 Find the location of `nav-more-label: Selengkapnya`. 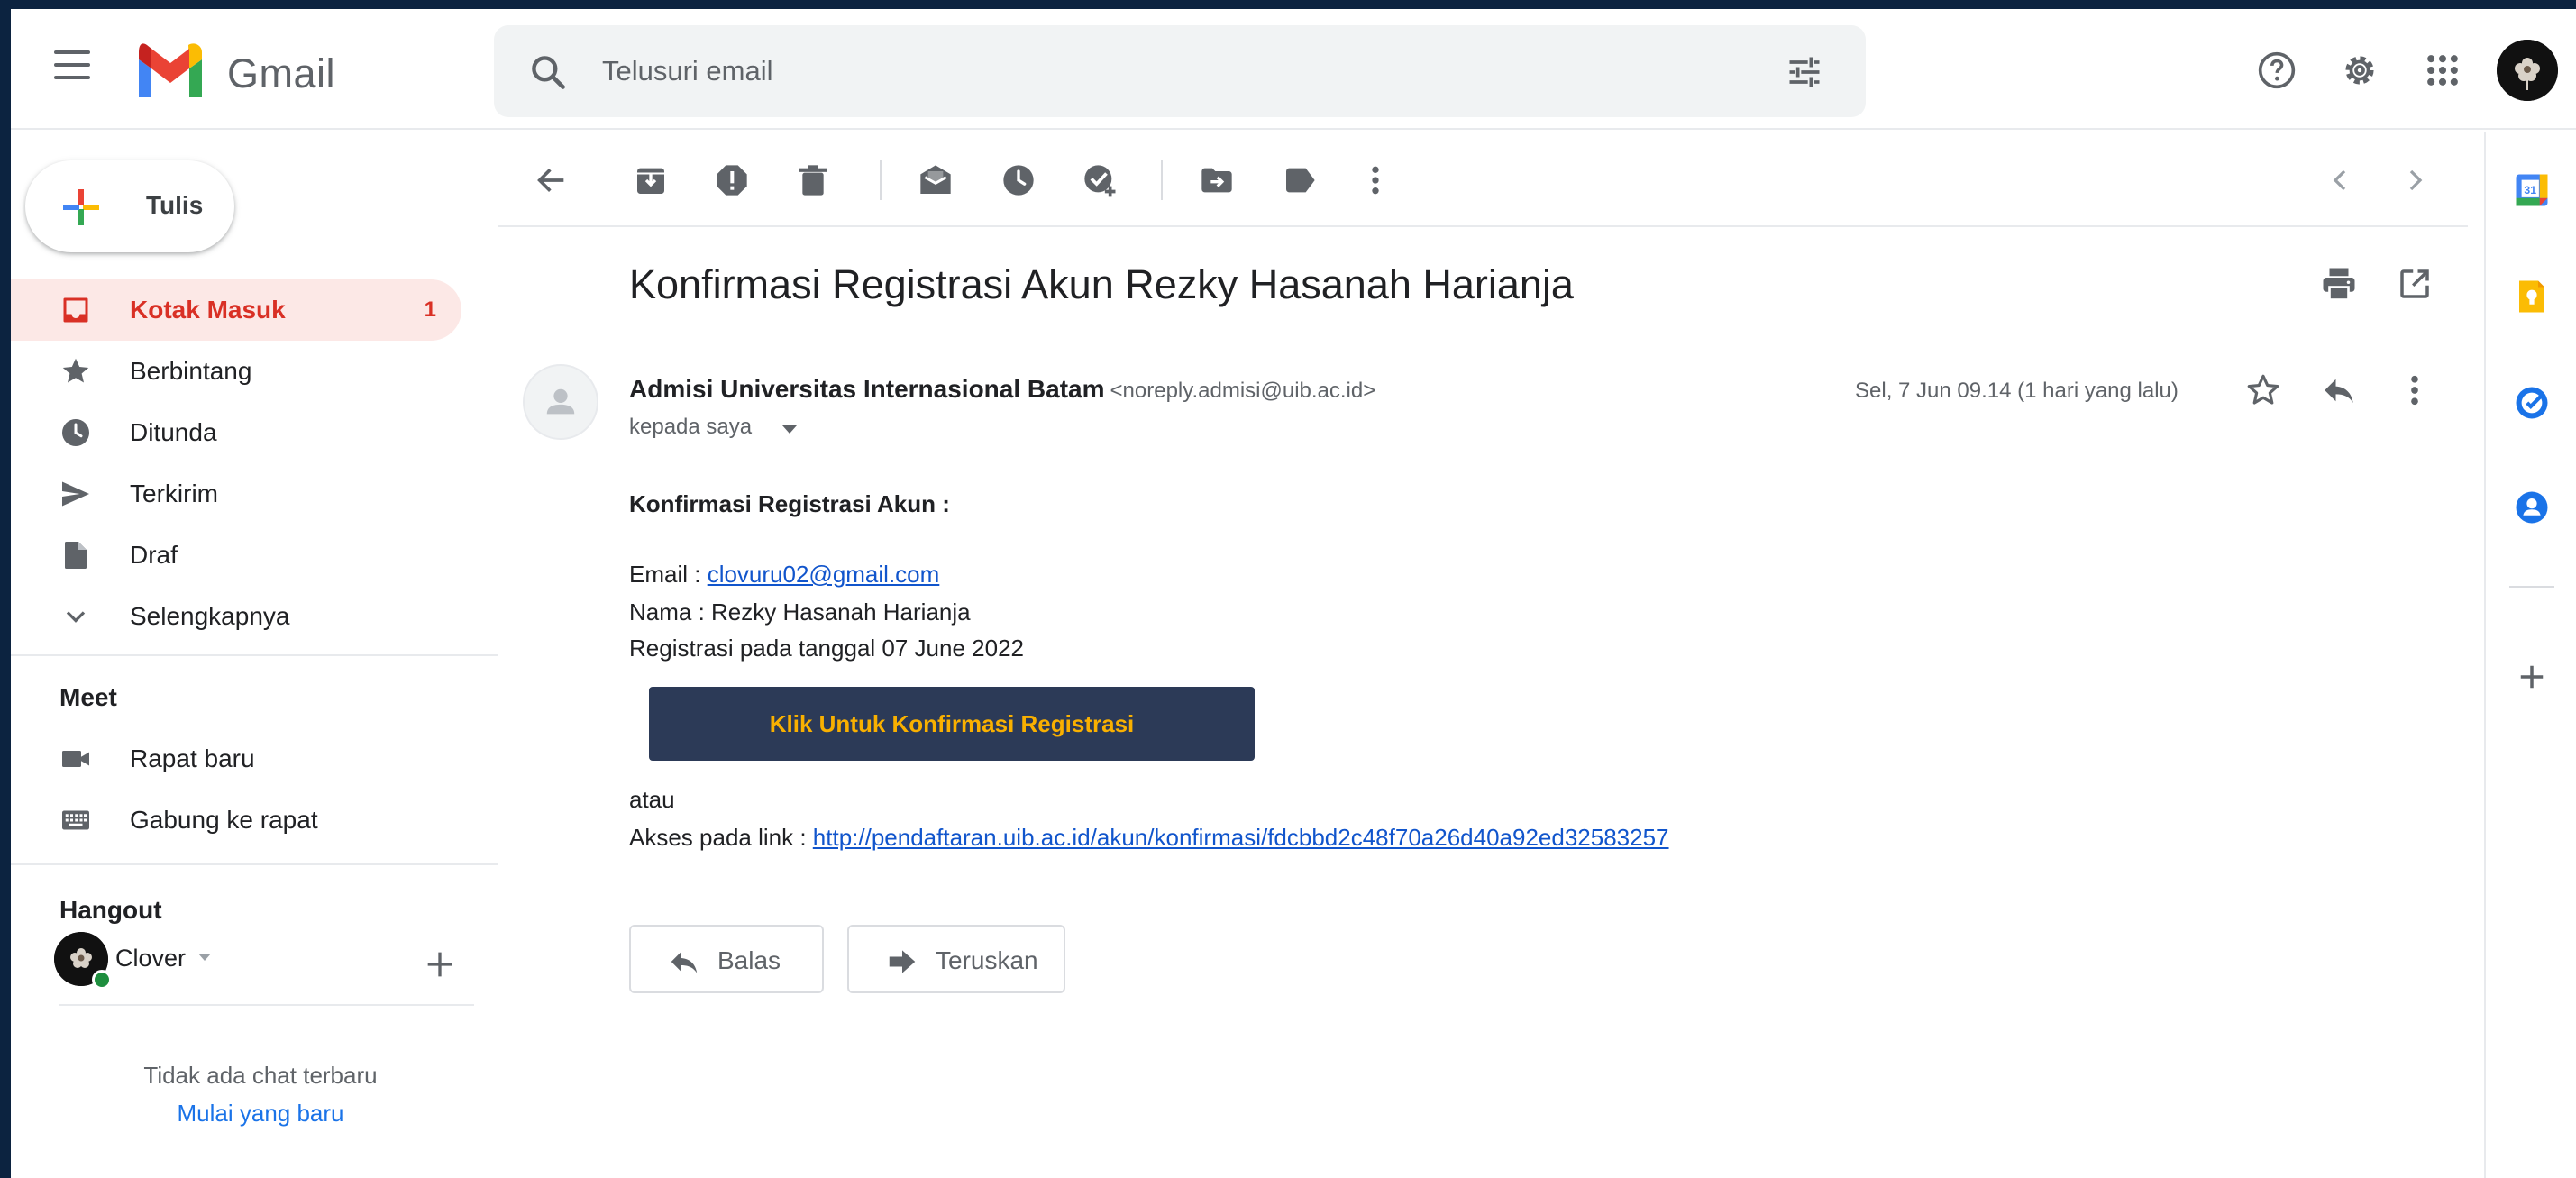

nav-more-label: Selengkapnya is located at coordinates (210, 616).